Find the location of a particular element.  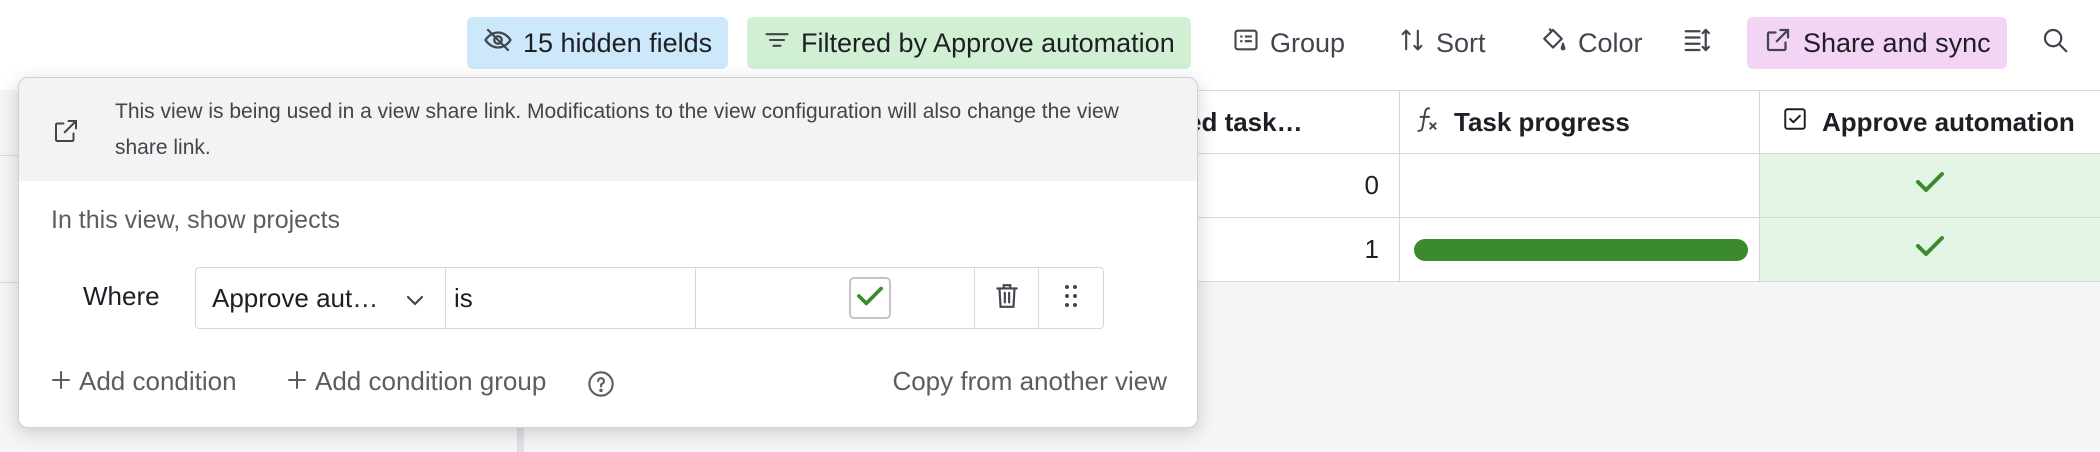

help-circle-icon is located at coordinates (601, 386).